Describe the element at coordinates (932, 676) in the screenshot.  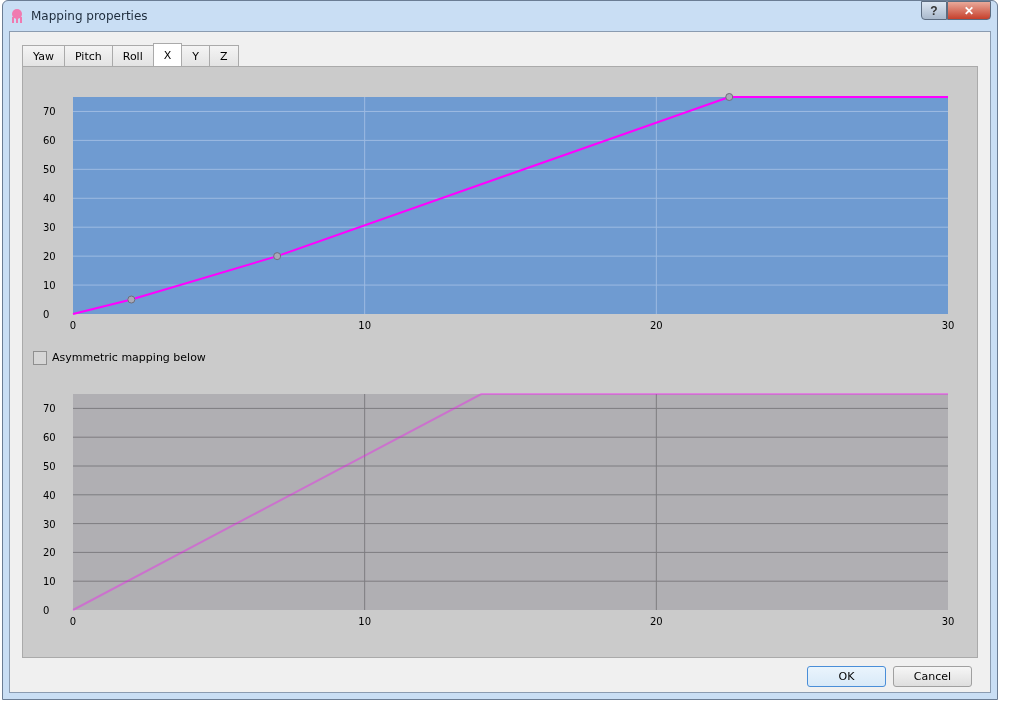
I see `dialog-button: Cancel` at that location.